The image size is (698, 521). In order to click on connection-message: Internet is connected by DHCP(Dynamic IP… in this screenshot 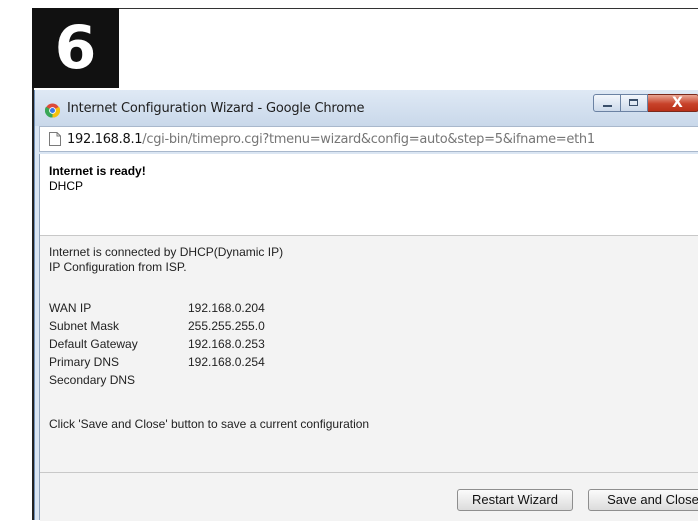, I will do `click(166, 252)`.